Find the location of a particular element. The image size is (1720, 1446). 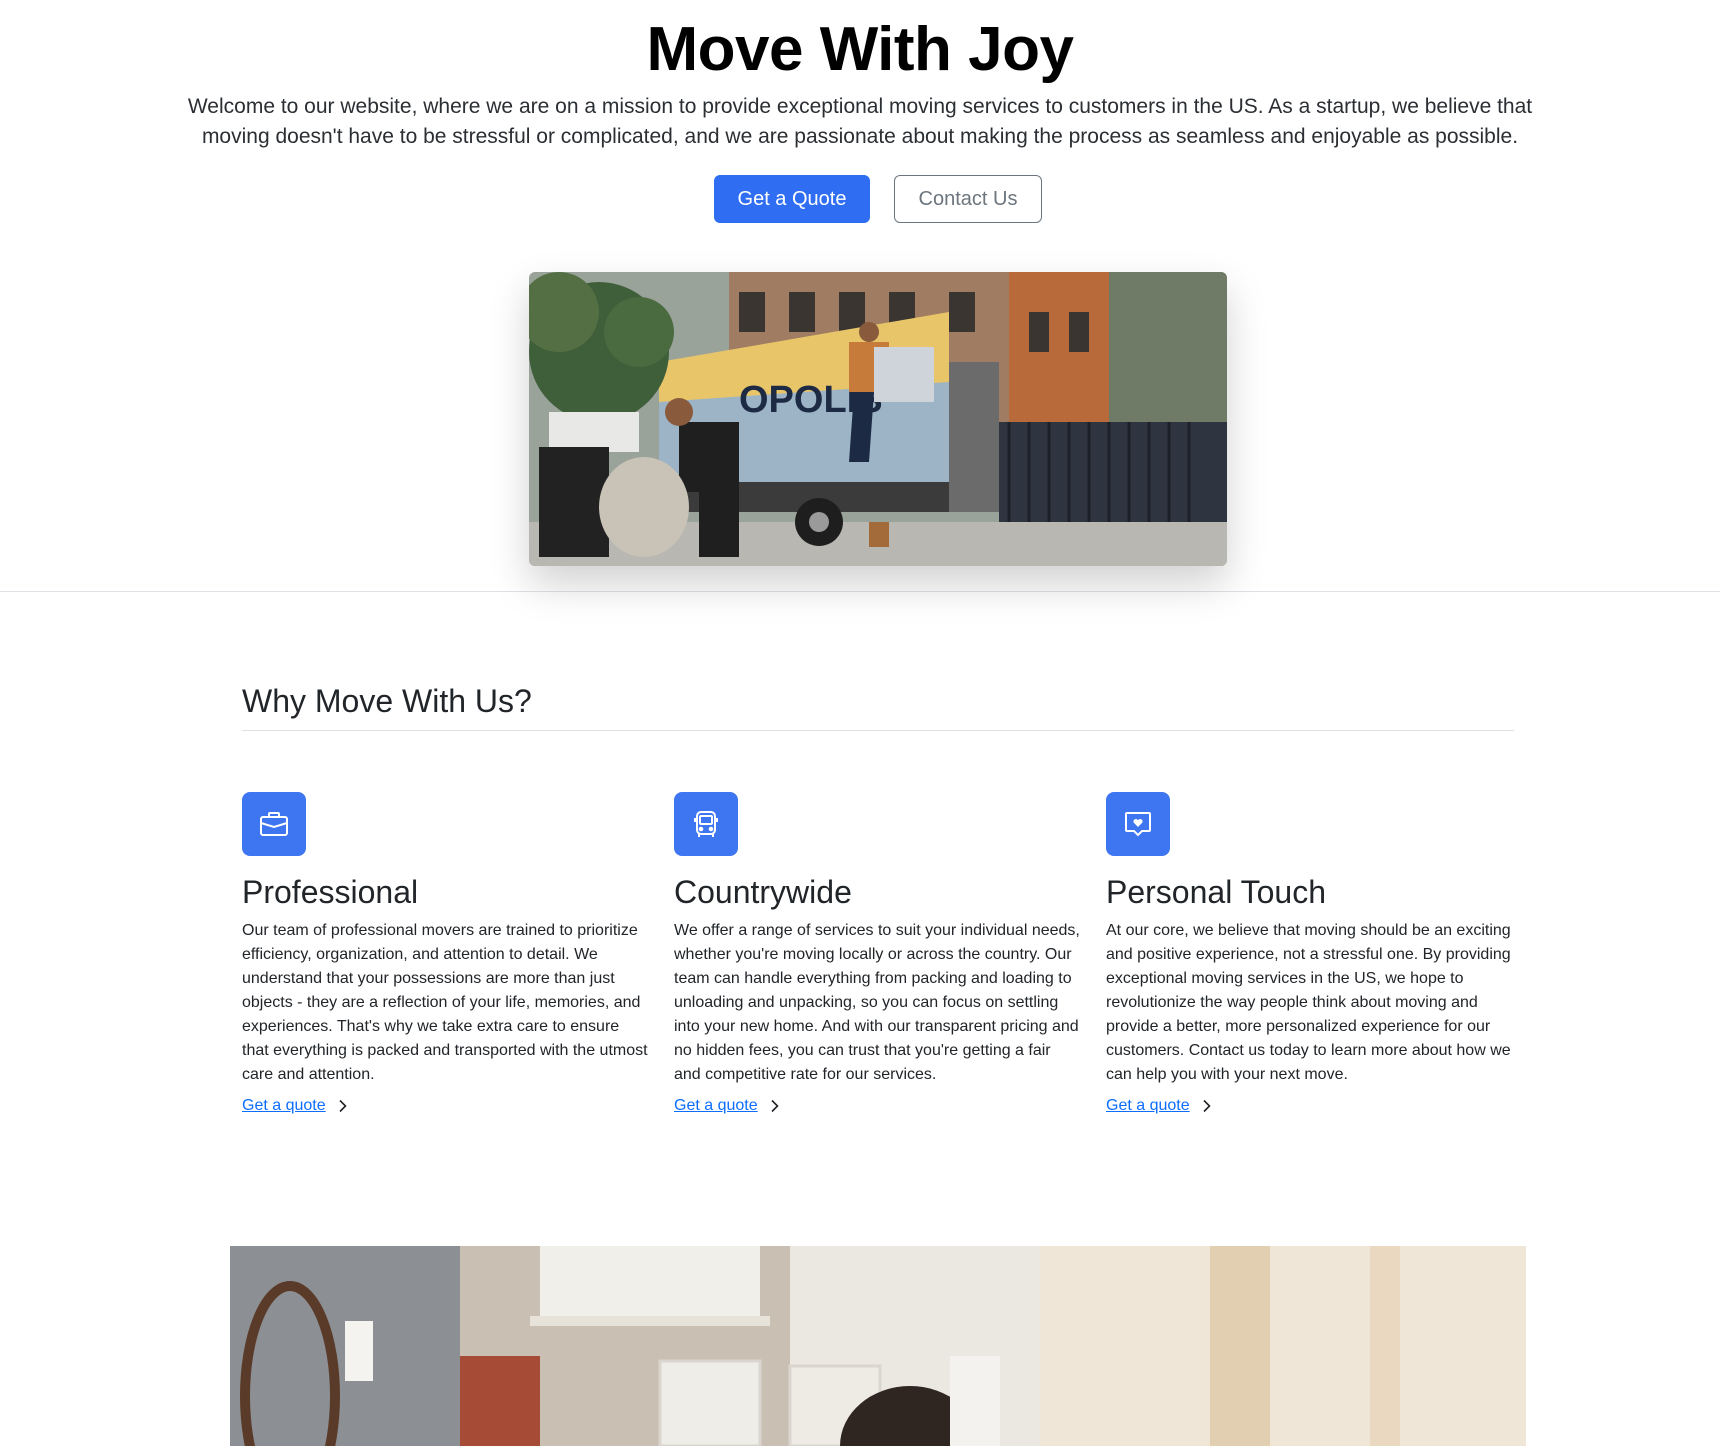

hero-title: Move With Joy is located at coordinates (860, 49).